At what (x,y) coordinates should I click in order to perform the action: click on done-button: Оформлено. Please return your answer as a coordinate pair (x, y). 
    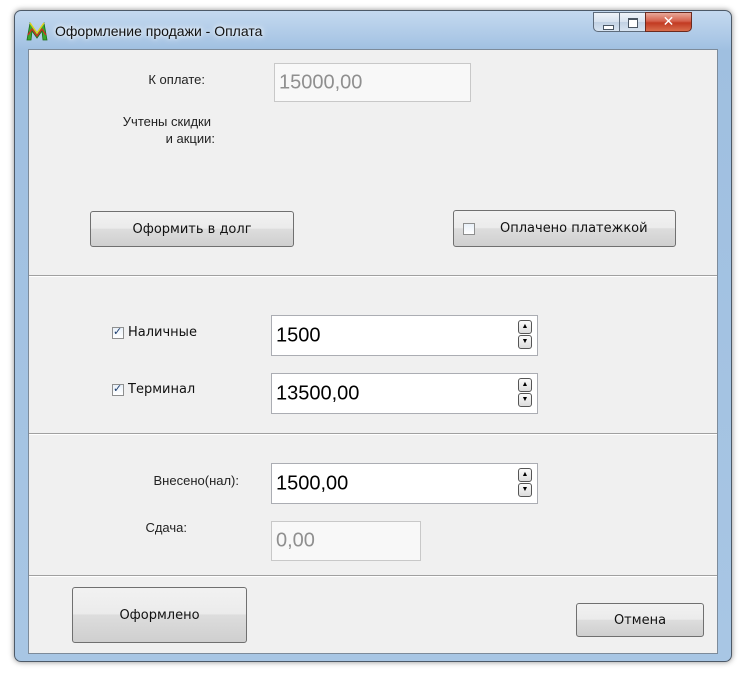
    Looking at the image, I should click on (159, 615).